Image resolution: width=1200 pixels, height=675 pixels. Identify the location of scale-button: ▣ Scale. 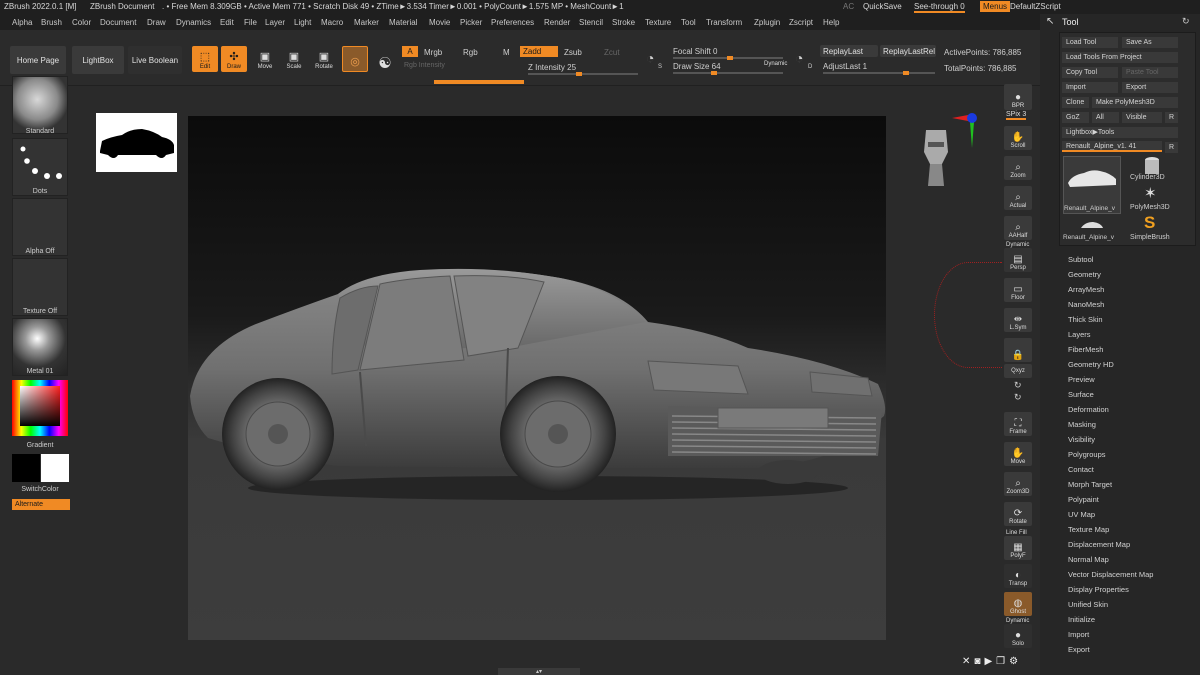
(294, 59).